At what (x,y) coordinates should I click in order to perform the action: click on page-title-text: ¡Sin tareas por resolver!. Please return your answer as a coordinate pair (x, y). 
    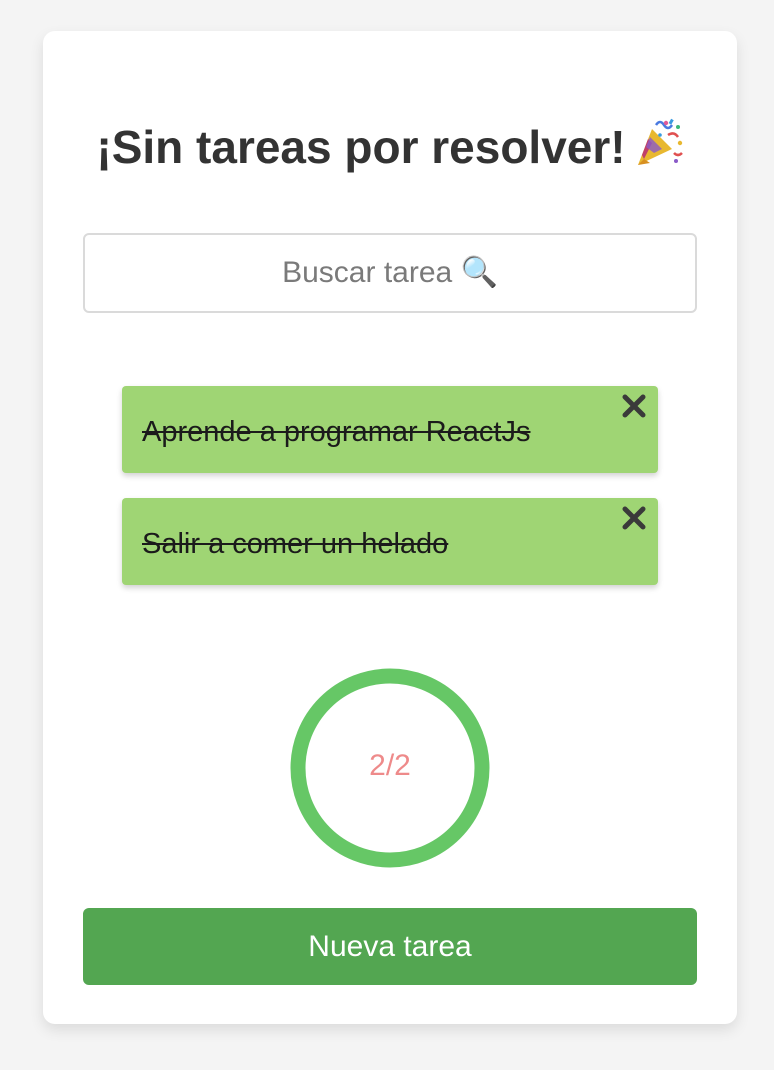
    Looking at the image, I should click on (361, 147).